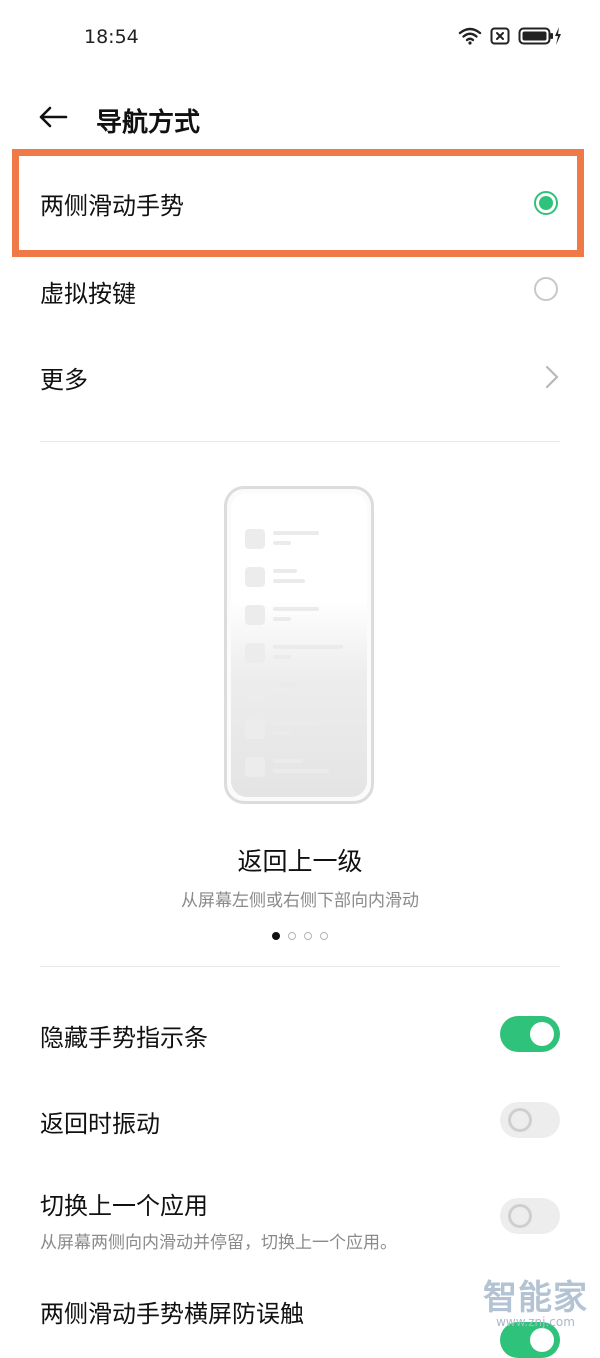 This screenshot has height=1358, width=600. Describe the element at coordinates (111, 37) in the screenshot. I see `status-time: 18:54` at that location.